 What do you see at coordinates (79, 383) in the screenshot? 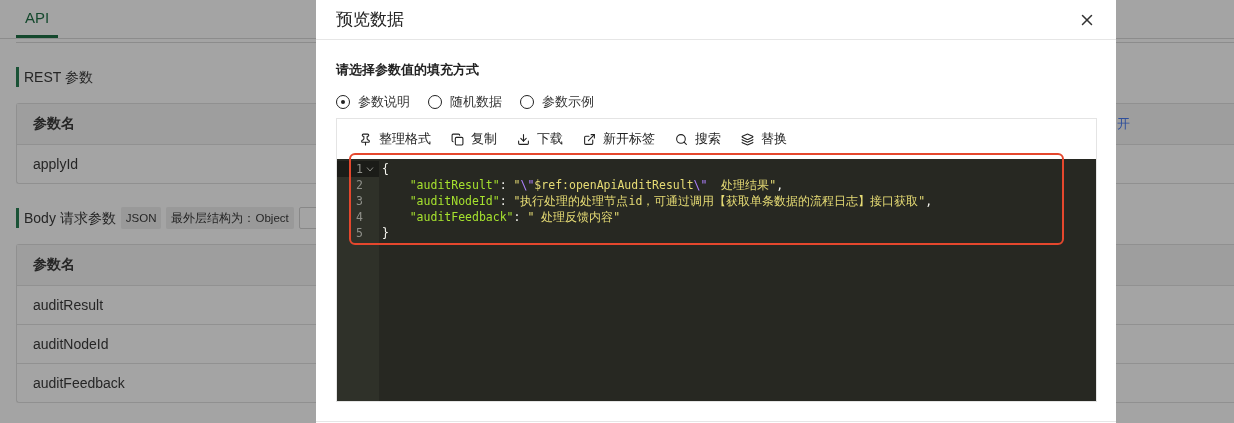
I see `table-cell: auditFeedback` at bounding box center [79, 383].